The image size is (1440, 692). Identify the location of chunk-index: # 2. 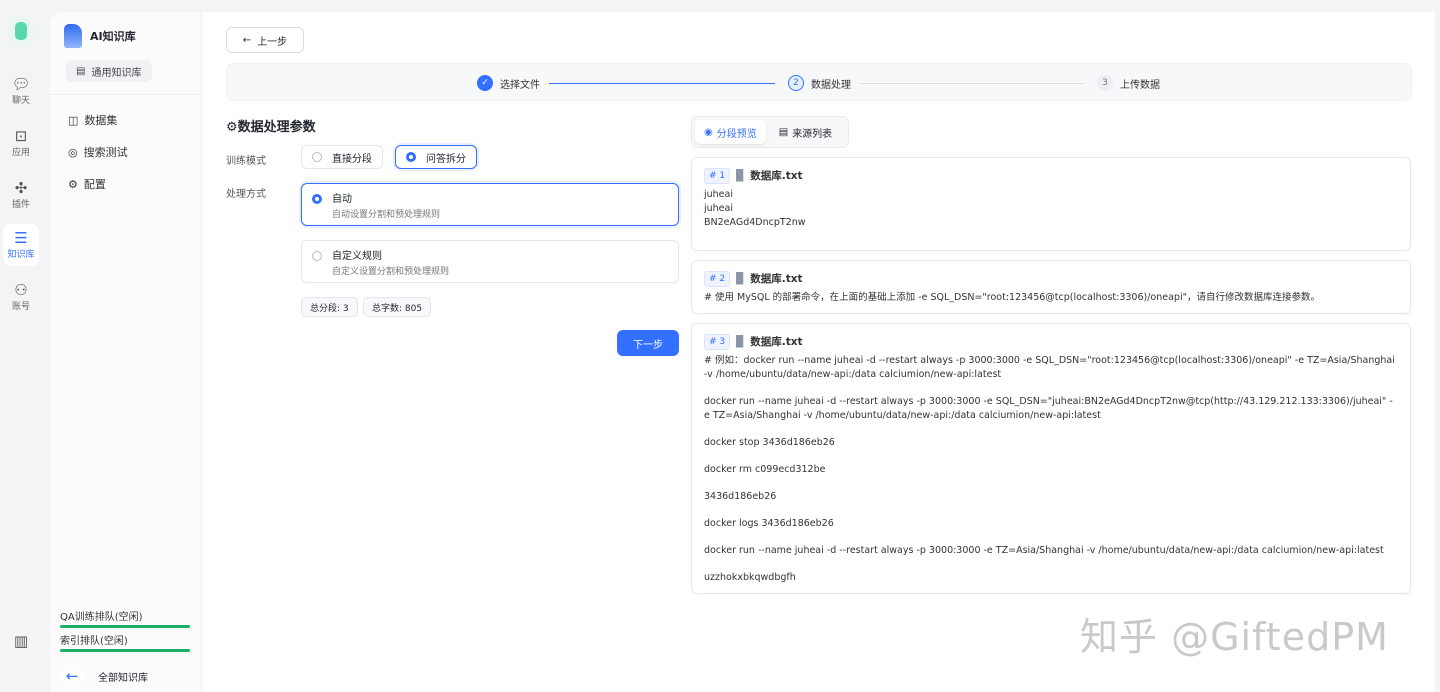
(717, 279).